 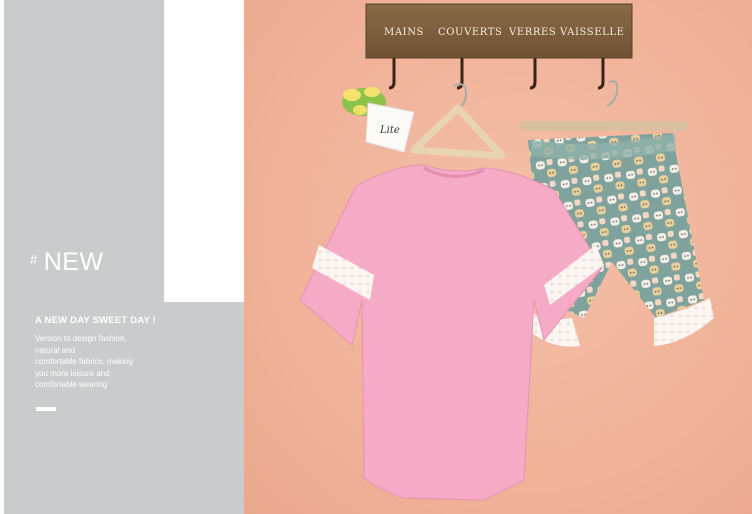 What do you see at coordinates (204, 150) in the screenshot?
I see `white-block` at bounding box center [204, 150].